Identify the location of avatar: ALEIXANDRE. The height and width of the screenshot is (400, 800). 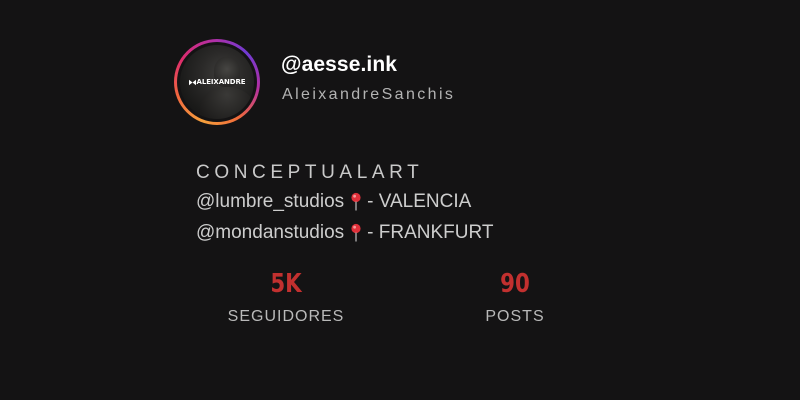
(217, 82).